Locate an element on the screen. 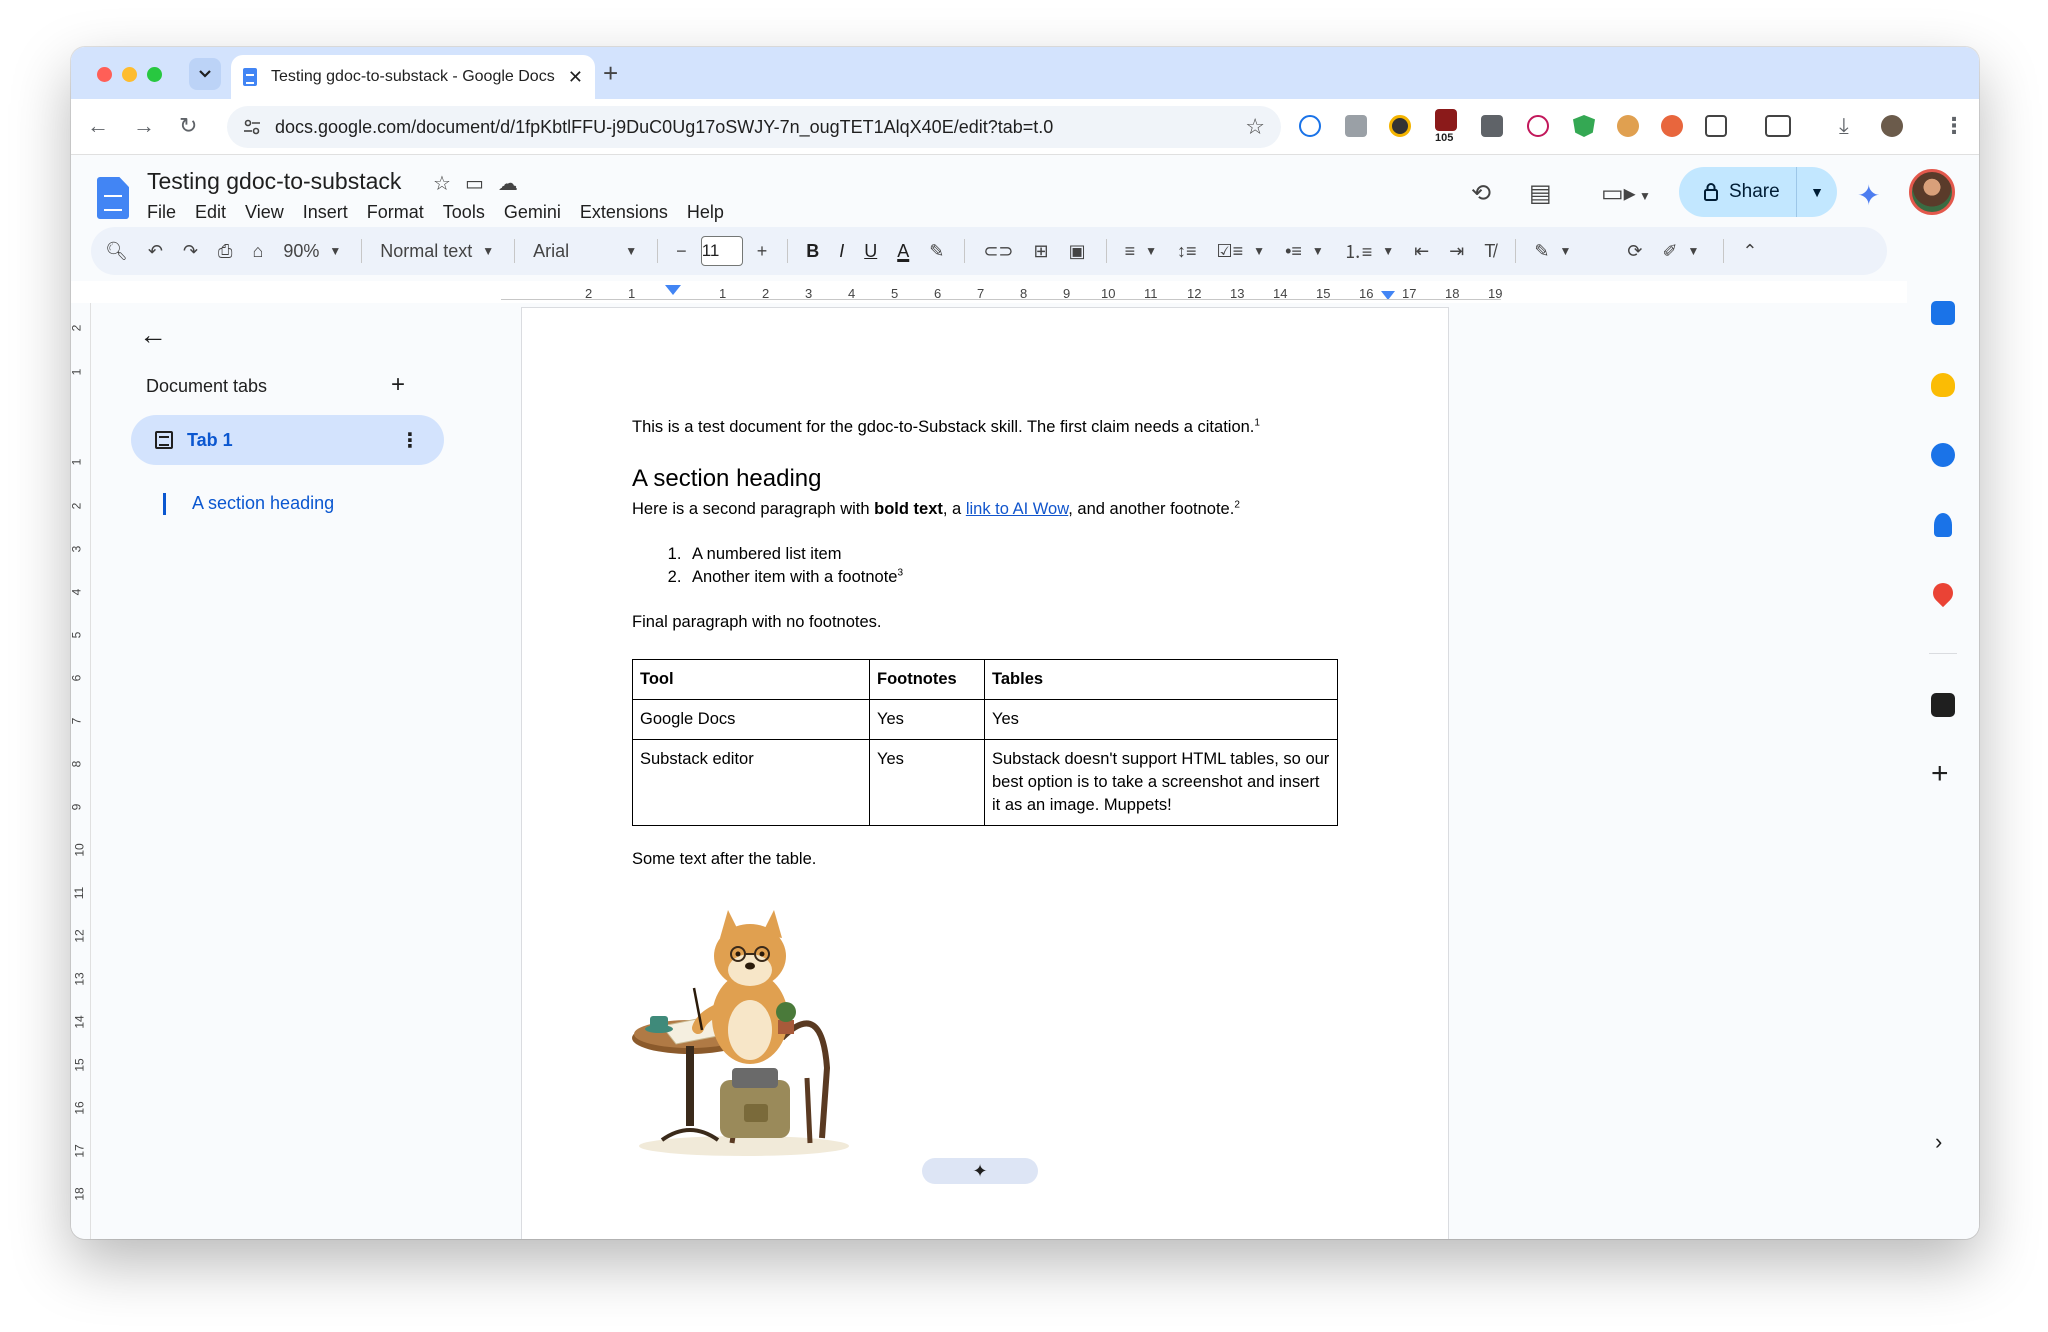 This screenshot has width=2048, height=1332. collapse-panel-icon: › is located at coordinates (1938, 1142).